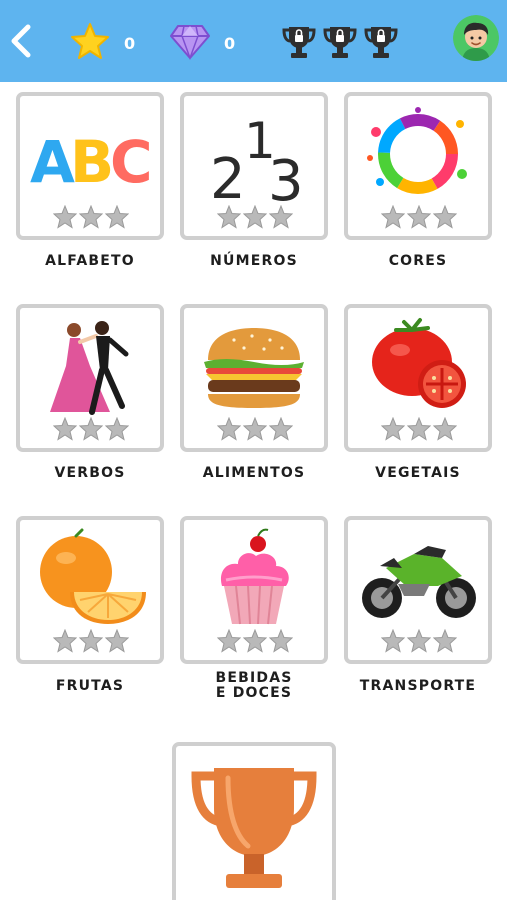 The height and width of the screenshot is (900, 507). I want to click on paint-splash-ring-icon, so click(417, 150).